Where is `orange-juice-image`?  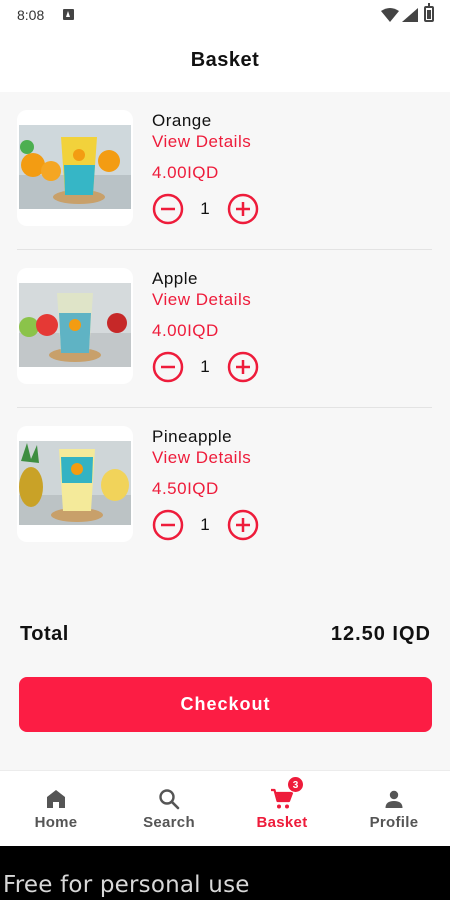 orange-juice-image is located at coordinates (75, 167).